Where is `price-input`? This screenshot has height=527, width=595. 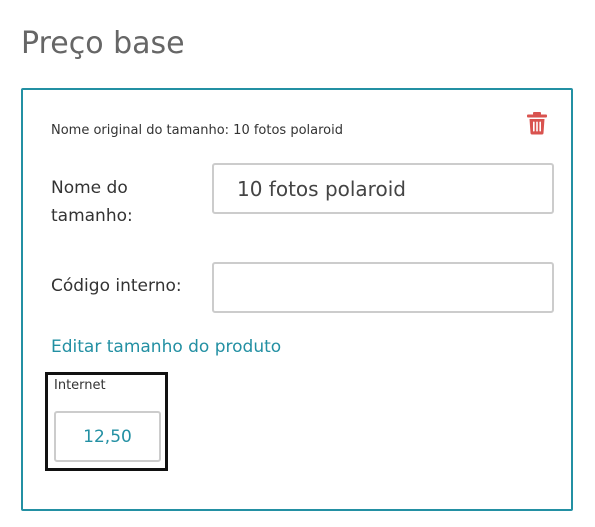
price-input is located at coordinates (107, 436).